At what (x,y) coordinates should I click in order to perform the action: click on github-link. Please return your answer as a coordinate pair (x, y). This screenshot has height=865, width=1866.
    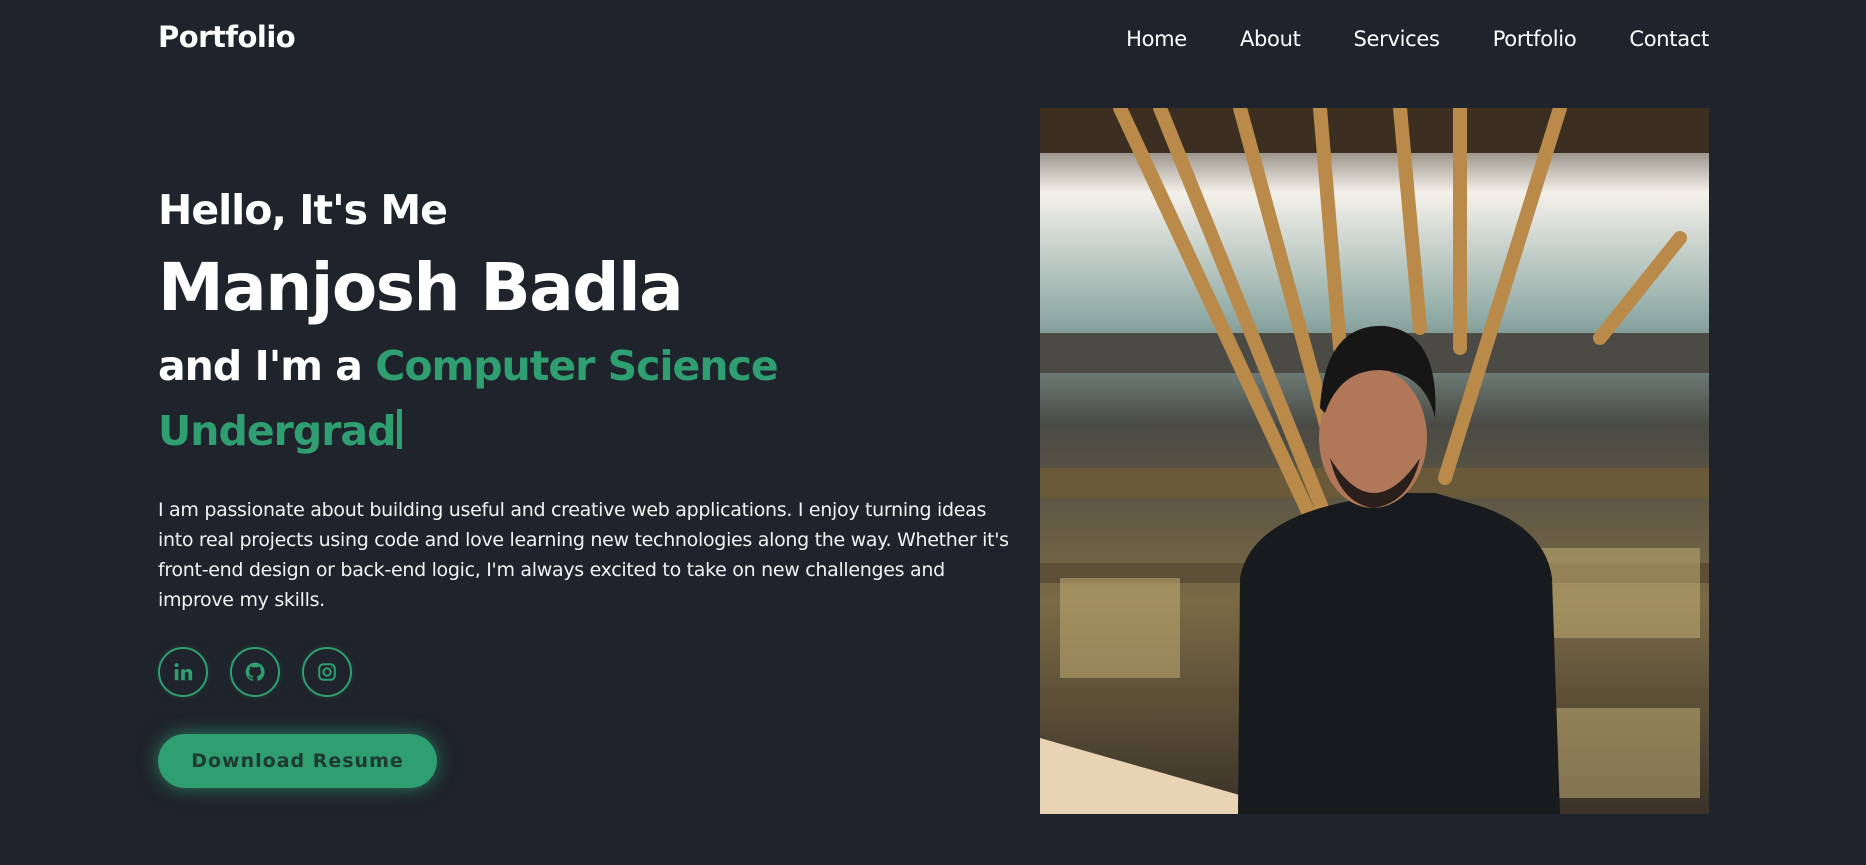
    Looking at the image, I should click on (255, 672).